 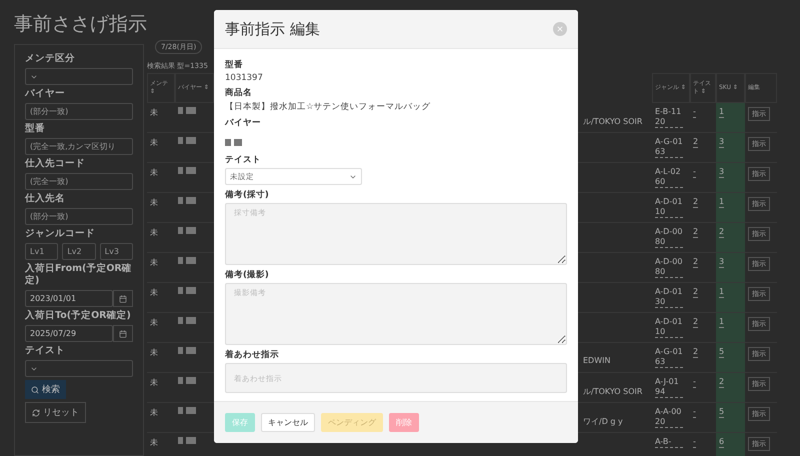 I want to click on filter-label: メンテ区分, so click(x=50, y=59).